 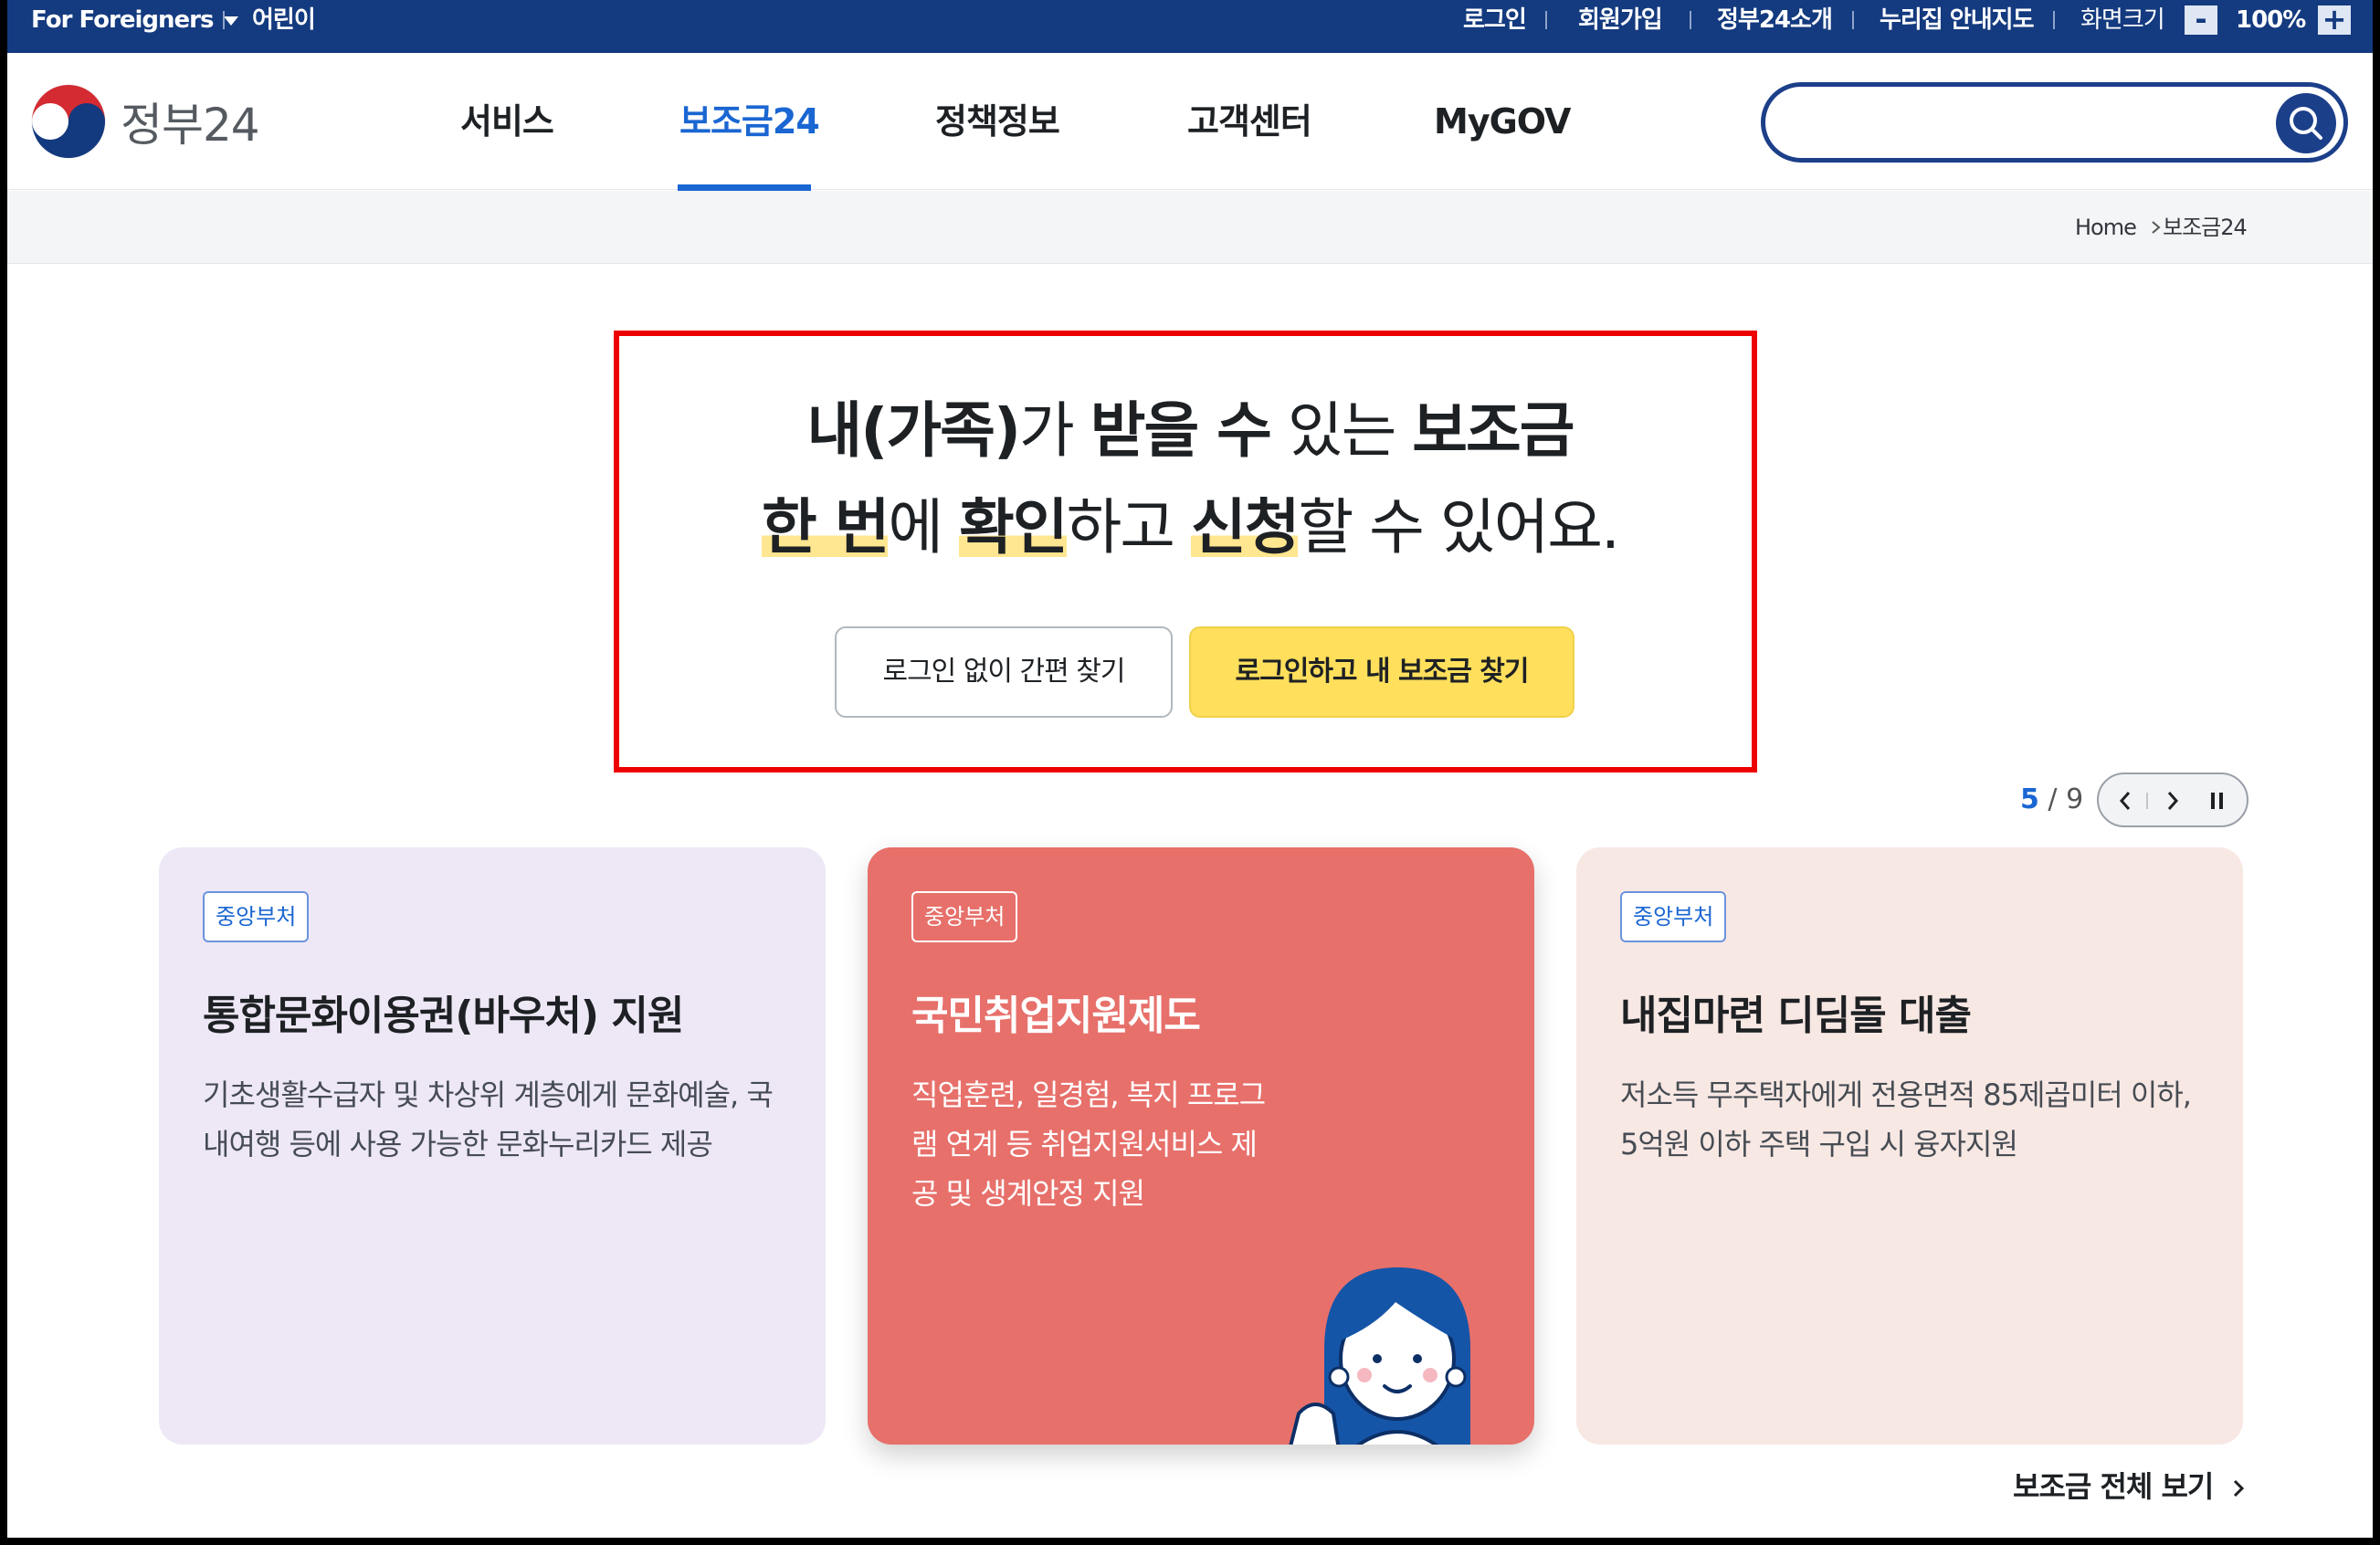 I want to click on breadcrumb: Home 보조금24, so click(x=1190, y=227).